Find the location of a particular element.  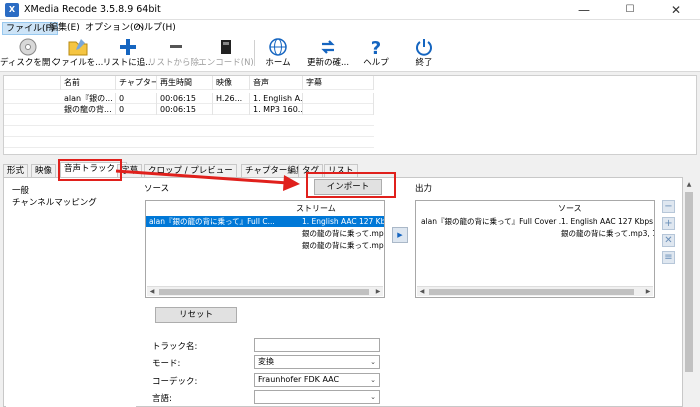

list-icon: ≡ is located at coordinates (668, 257).